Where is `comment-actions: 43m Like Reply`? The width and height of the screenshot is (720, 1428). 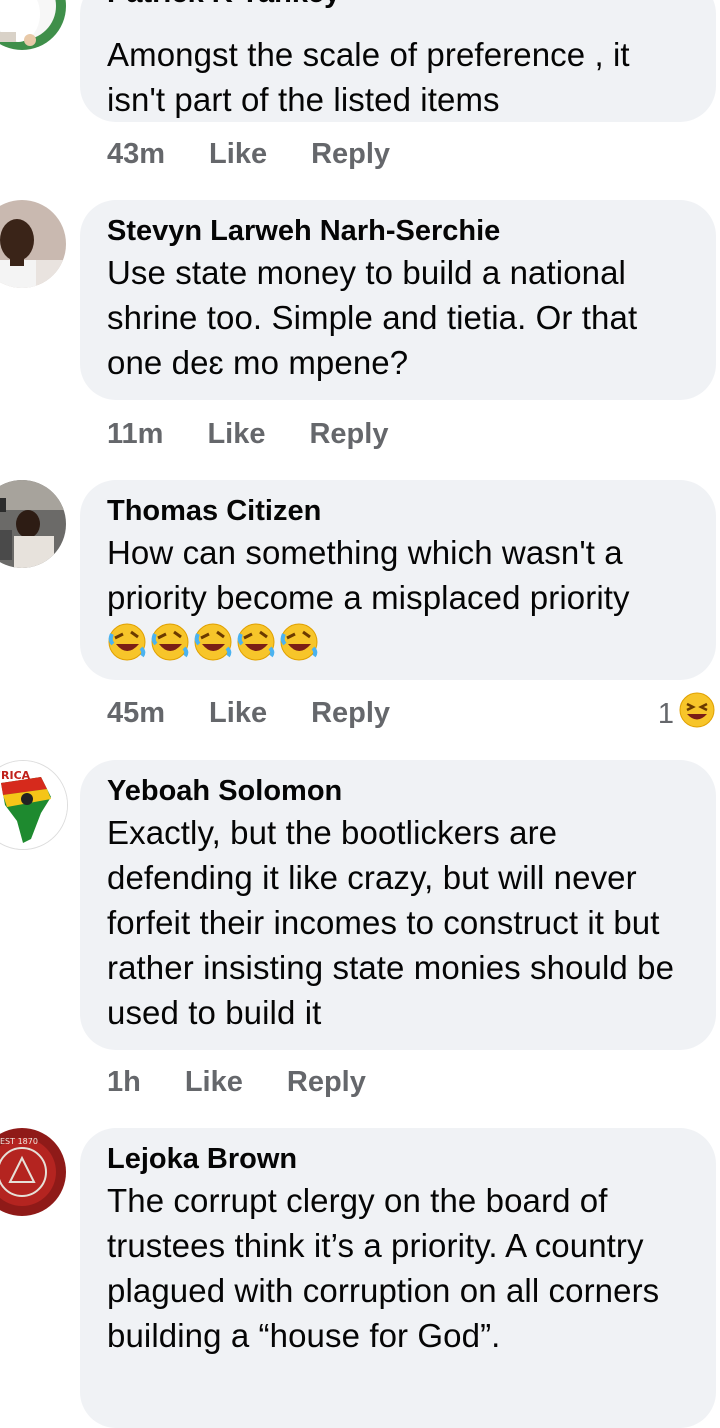
comment-actions: 43m Like Reply is located at coordinates (248, 154).